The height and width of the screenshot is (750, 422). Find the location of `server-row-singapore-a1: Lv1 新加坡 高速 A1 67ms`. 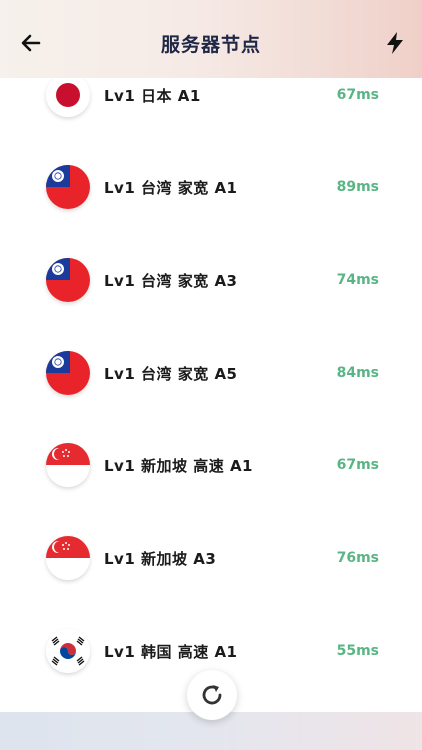

server-row-singapore-a1: Lv1 新加坡 高速 A1 67ms is located at coordinates (211, 465).